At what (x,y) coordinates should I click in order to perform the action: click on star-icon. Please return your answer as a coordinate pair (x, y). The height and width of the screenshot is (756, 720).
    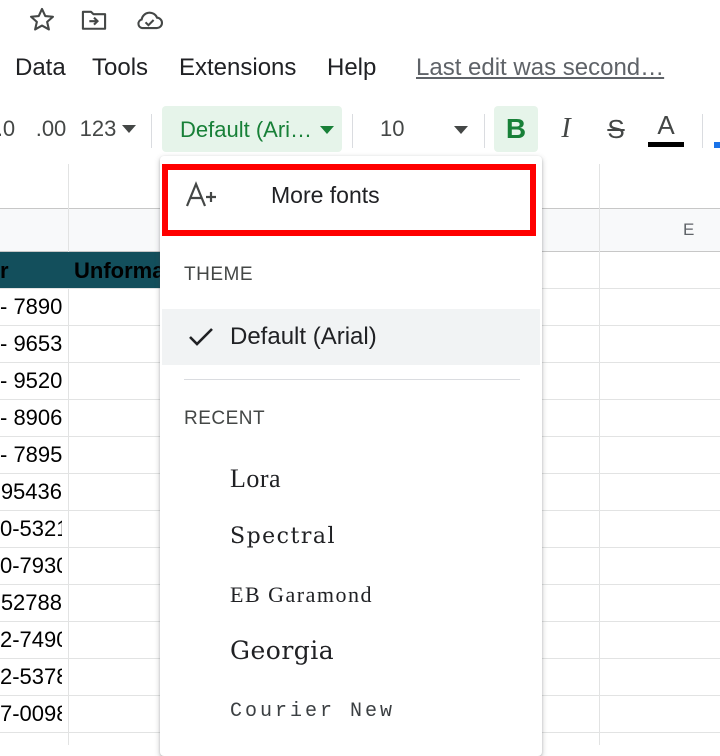
    Looking at the image, I should click on (42, 20).